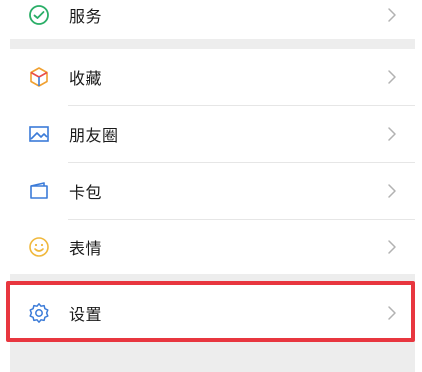 The width and height of the screenshot is (422, 372). Describe the element at coordinates (39, 191) in the screenshot. I see `card-wallet-icon` at that location.